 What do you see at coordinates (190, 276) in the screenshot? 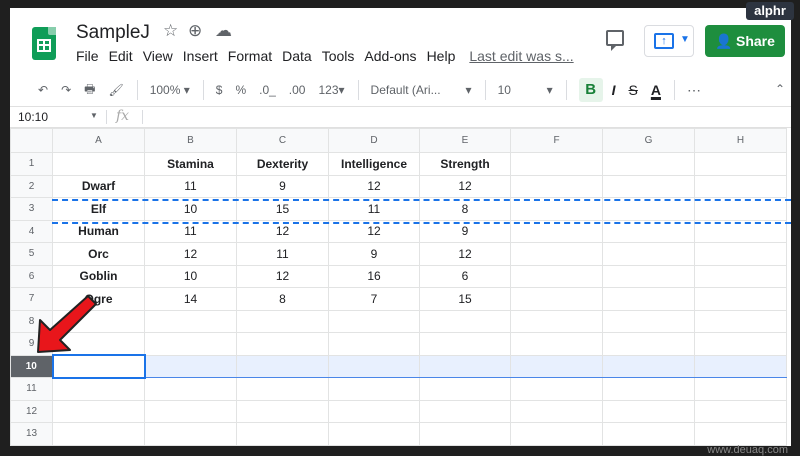
I see `cell: 10` at bounding box center [190, 276].